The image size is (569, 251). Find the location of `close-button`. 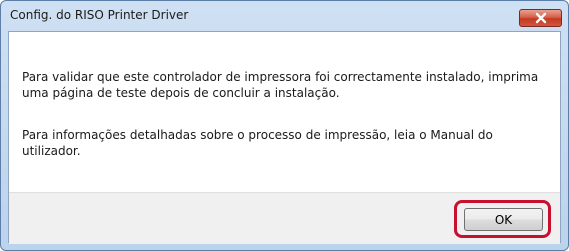

close-button is located at coordinates (540, 18).